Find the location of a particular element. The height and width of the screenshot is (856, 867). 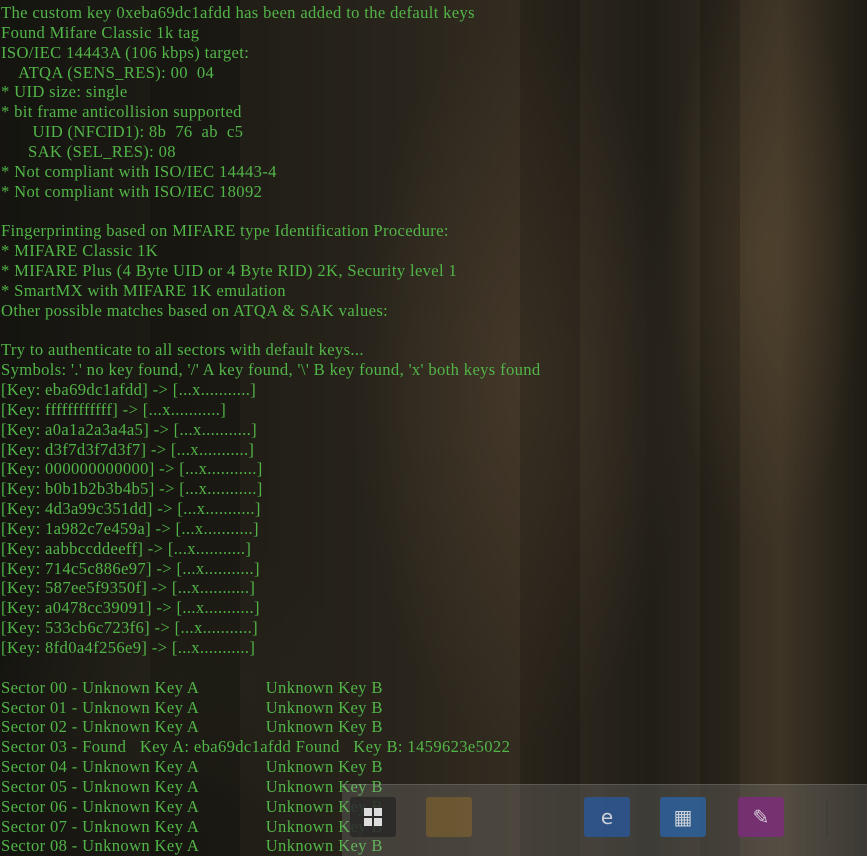

start-icon is located at coordinates (373, 817).